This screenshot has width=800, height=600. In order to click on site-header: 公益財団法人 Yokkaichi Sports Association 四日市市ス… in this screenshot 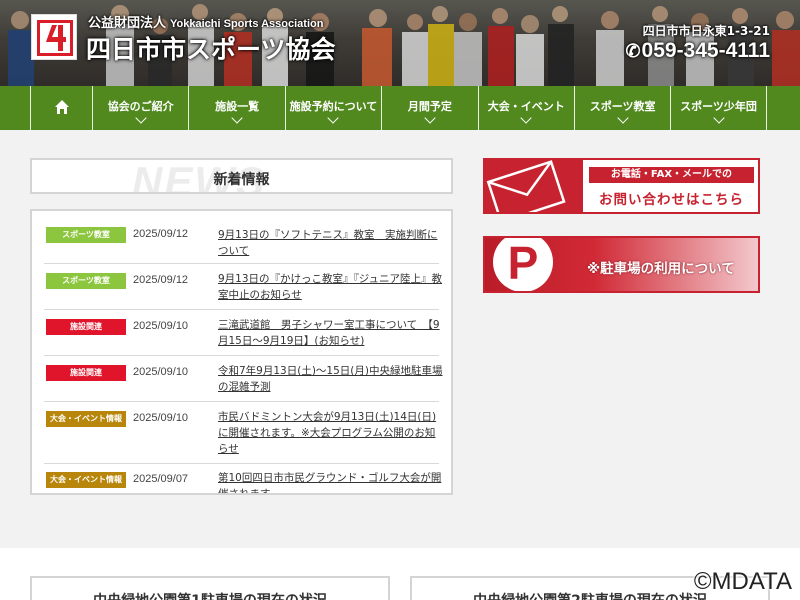, I will do `click(400, 43)`.